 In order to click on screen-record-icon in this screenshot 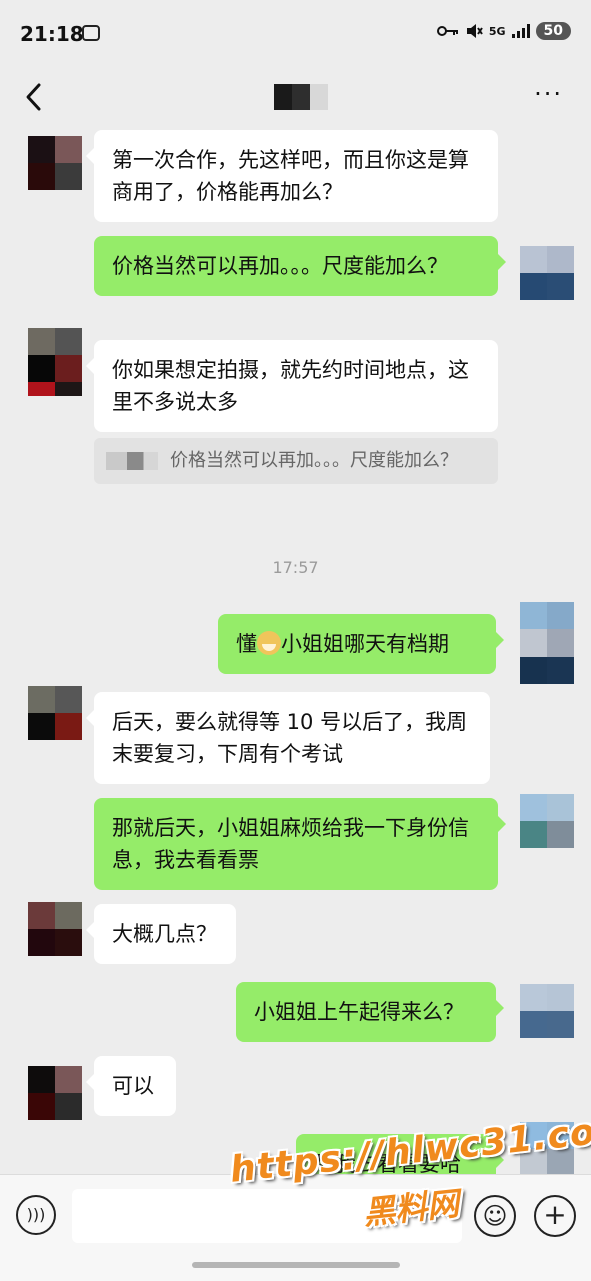, I will do `click(91, 33)`.